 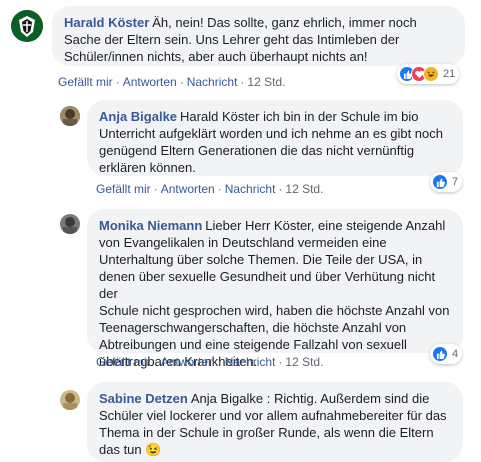 I want to click on author-name: Harald Köster, so click(x=106, y=22).